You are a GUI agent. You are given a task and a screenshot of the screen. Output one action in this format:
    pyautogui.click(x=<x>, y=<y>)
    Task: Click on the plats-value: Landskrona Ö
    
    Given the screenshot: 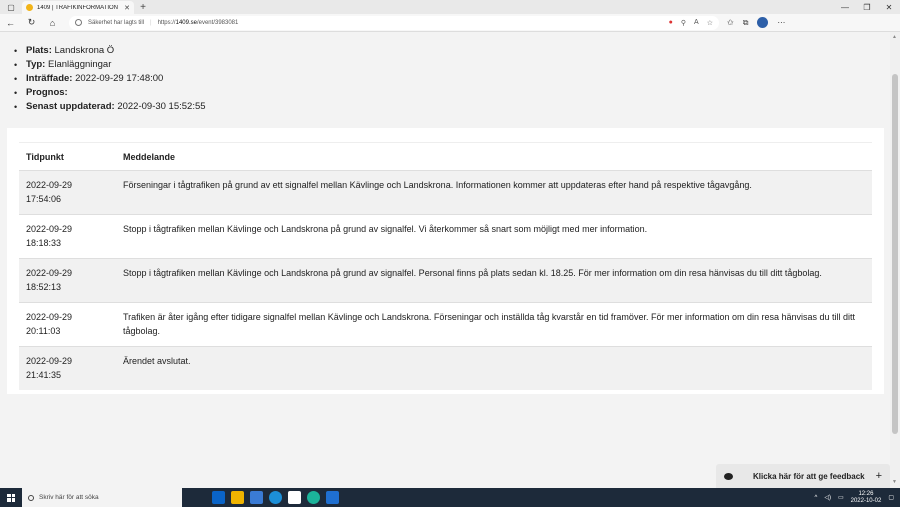 What is the action you would take?
    pyautogui.click(x=84, y=50)
    